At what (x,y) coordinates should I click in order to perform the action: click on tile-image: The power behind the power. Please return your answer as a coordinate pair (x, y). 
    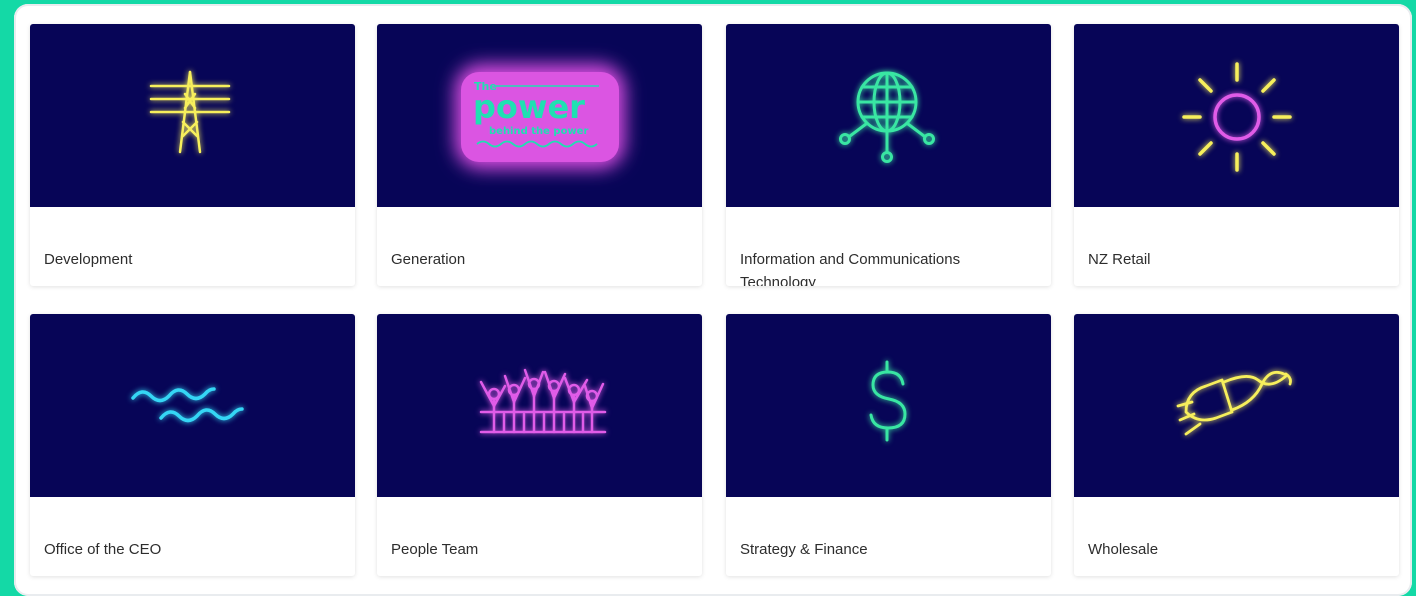
    Looking at the image, I should click on (539, 115).